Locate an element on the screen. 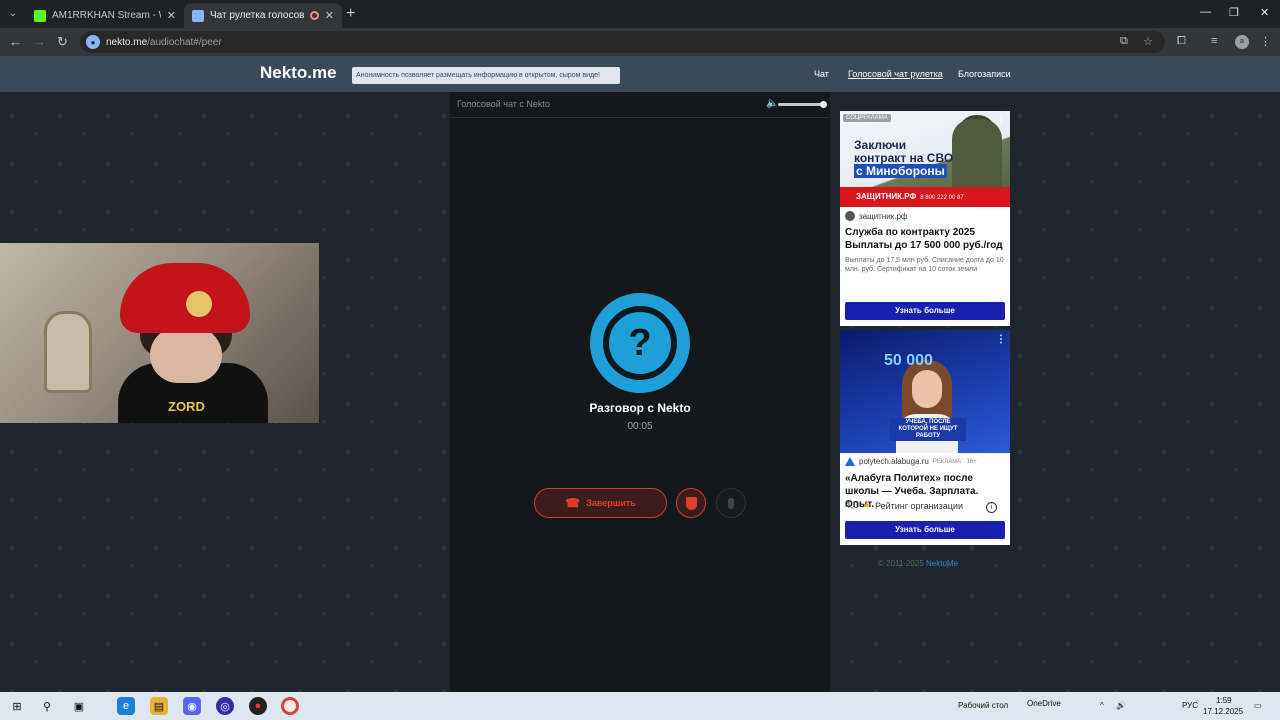  notifications-icon: ▭ is located at coordinates (1258, 705).